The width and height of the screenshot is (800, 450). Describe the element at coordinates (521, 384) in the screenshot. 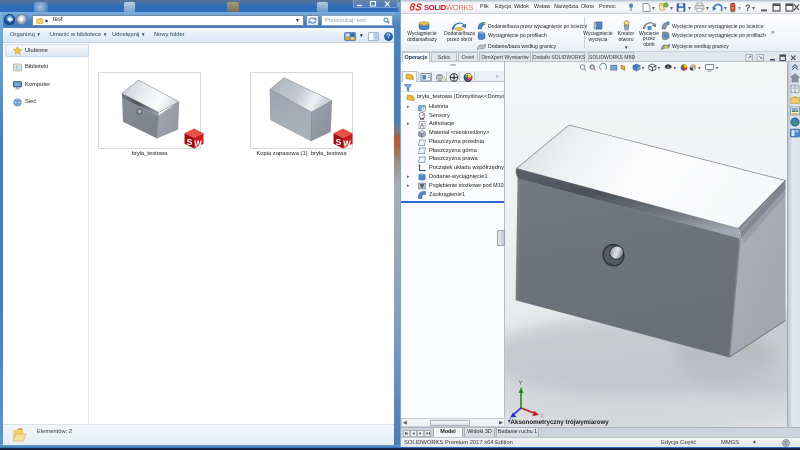

I see `svg-text: Y` at that location.